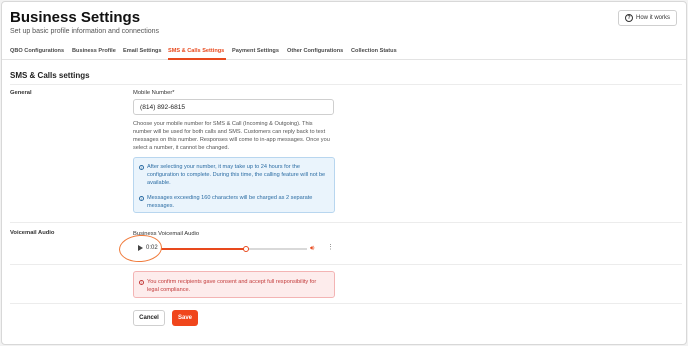  I want to click on tab-email-settings: Email Settings, so click(142, 51).